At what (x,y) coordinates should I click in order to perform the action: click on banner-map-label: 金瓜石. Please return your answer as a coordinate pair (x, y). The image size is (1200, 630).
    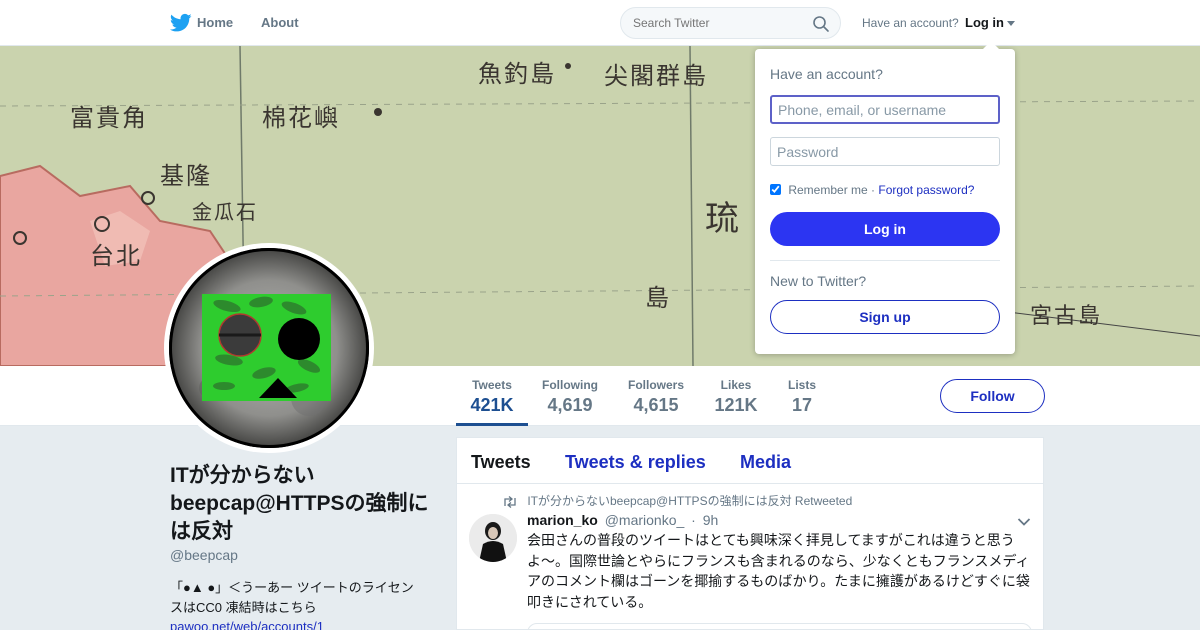
    Looking at the image, I should click on (225, 212).